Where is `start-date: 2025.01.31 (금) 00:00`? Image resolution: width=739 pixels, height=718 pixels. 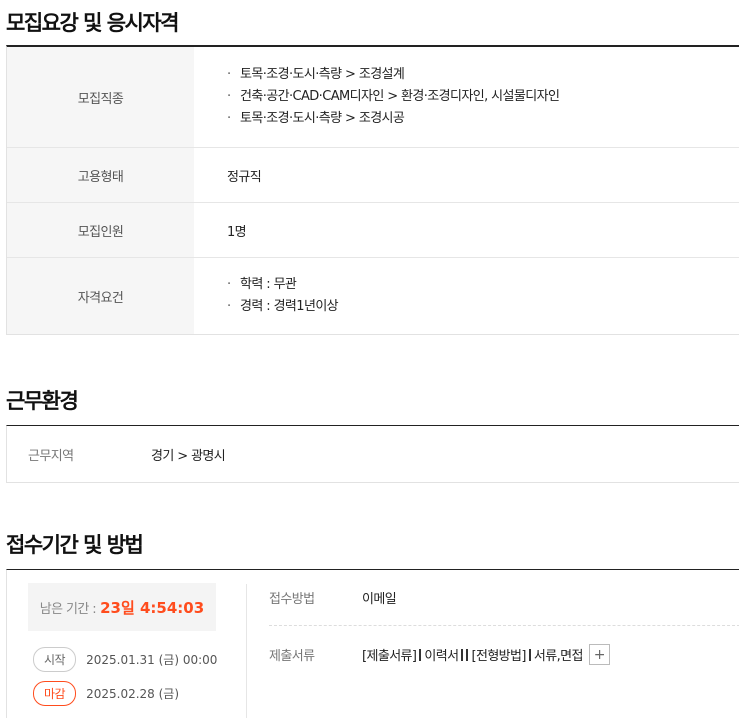
start-date: 2025.01.31 (금) 00:00 is located at coordinates (152, 660).